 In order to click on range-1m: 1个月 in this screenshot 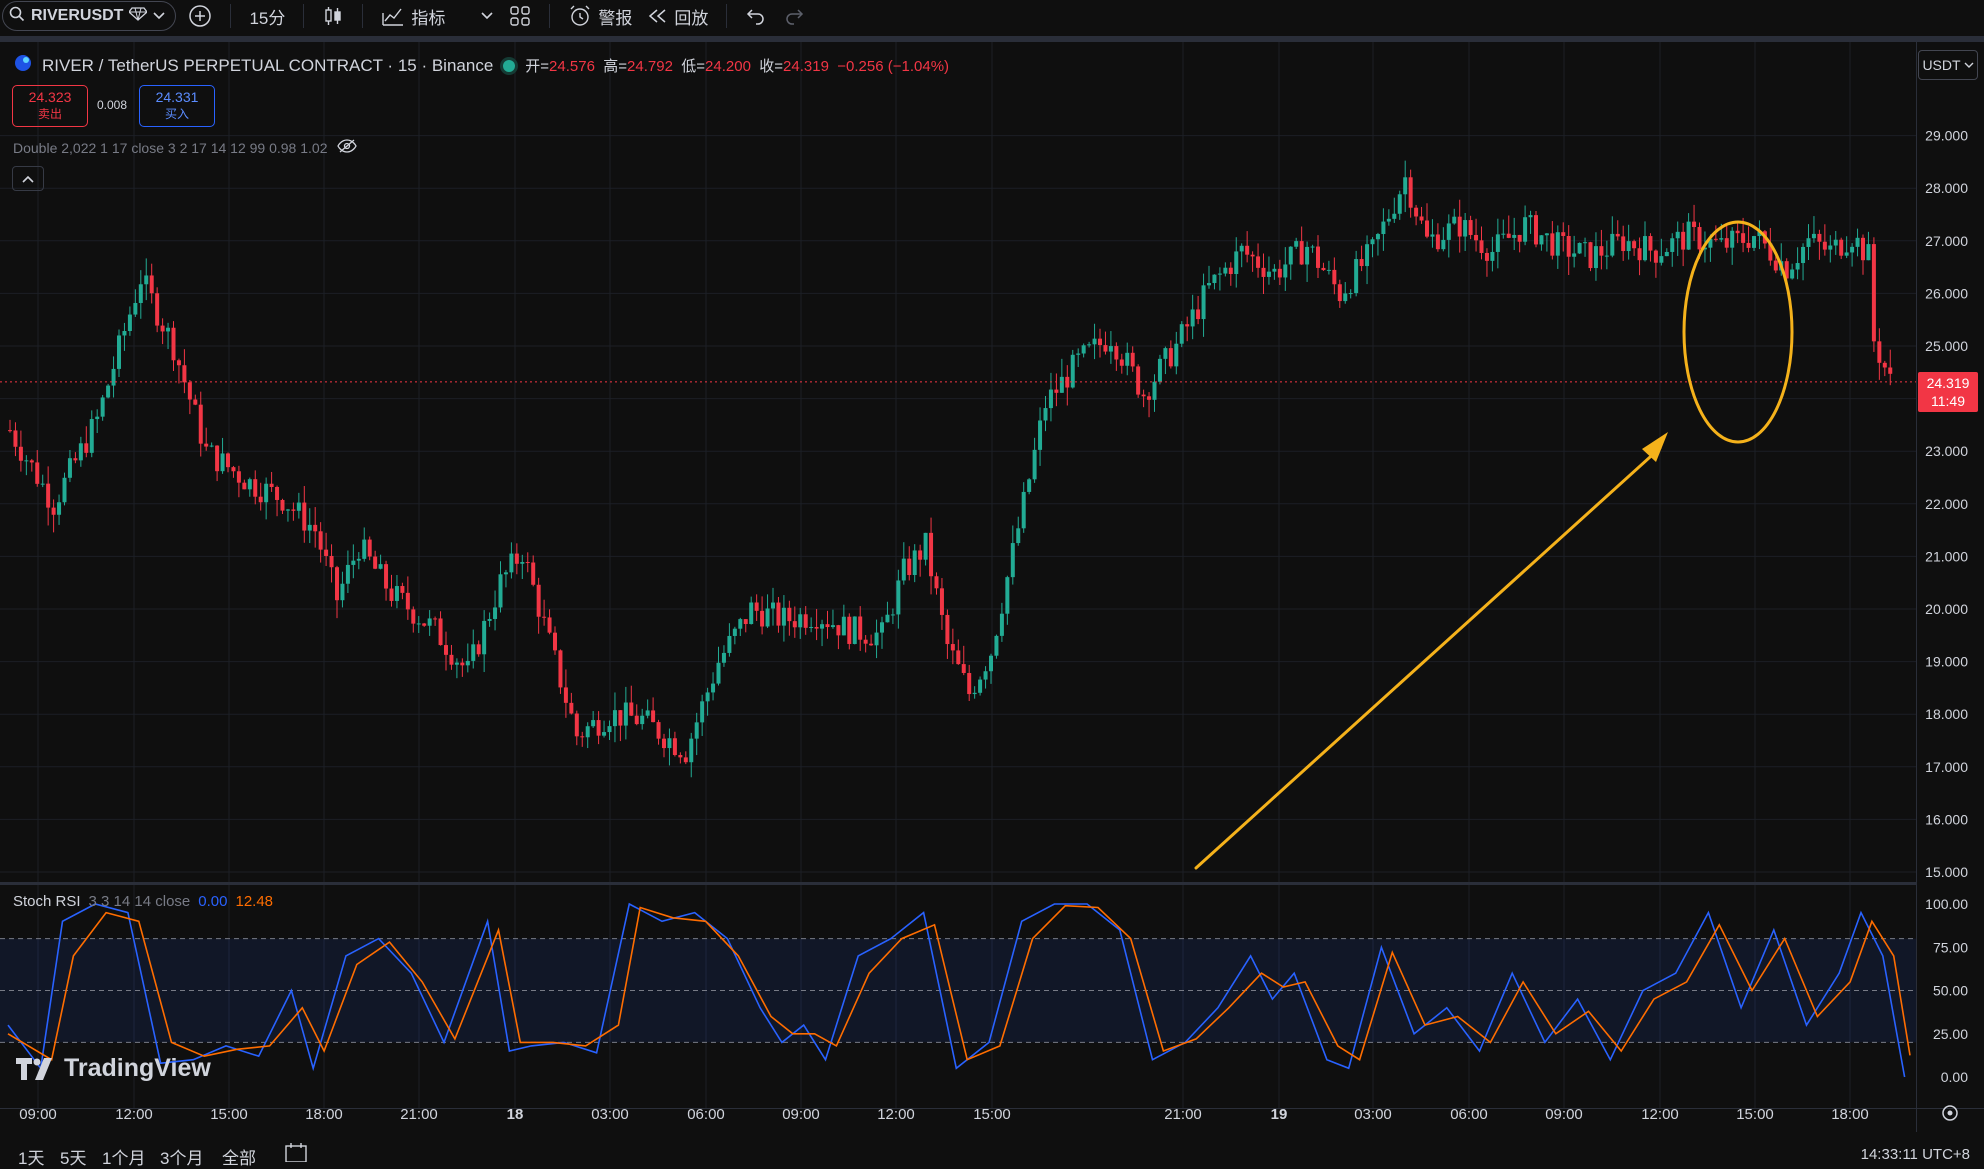, I will do `click(123, 1156)`.